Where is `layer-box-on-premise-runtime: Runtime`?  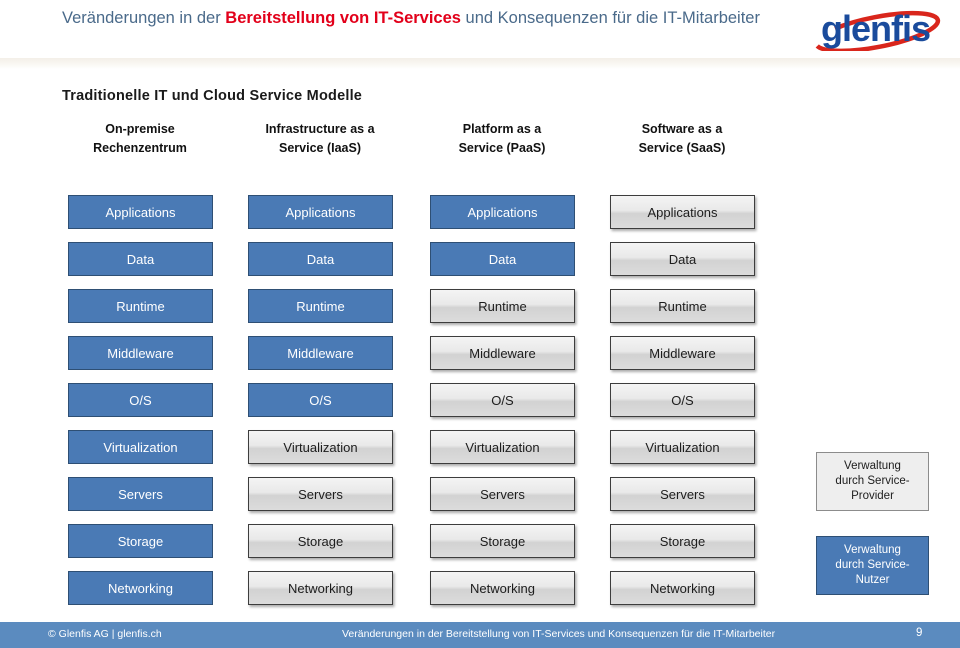 layer-box-on-premise-runtime: Runtime is located at coordinates (140, 306).